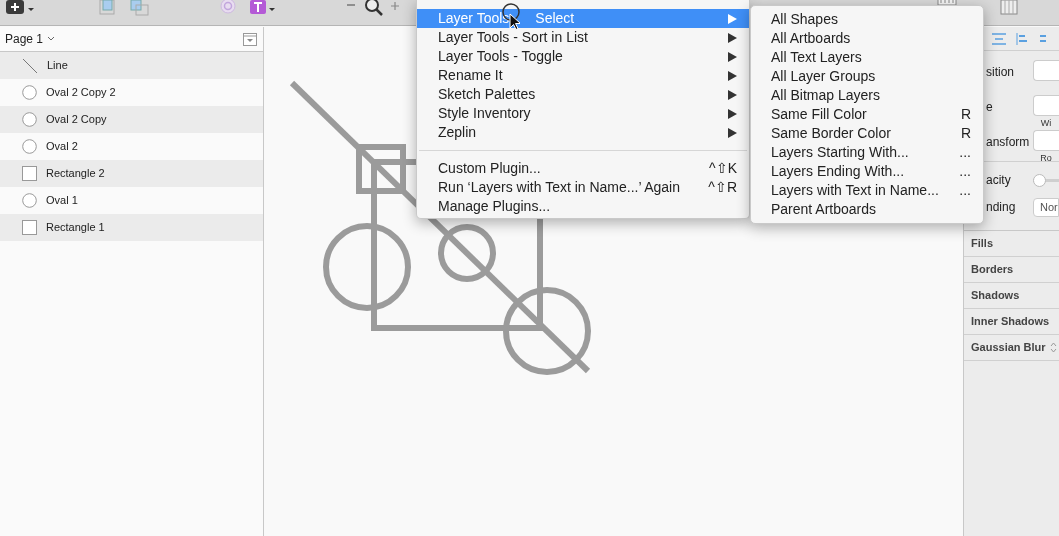 This screenshot has width=1059, height=536. Describe the element at coordinates (108, 8) in the screenshot. I see `layer-forward-icon` at that location.